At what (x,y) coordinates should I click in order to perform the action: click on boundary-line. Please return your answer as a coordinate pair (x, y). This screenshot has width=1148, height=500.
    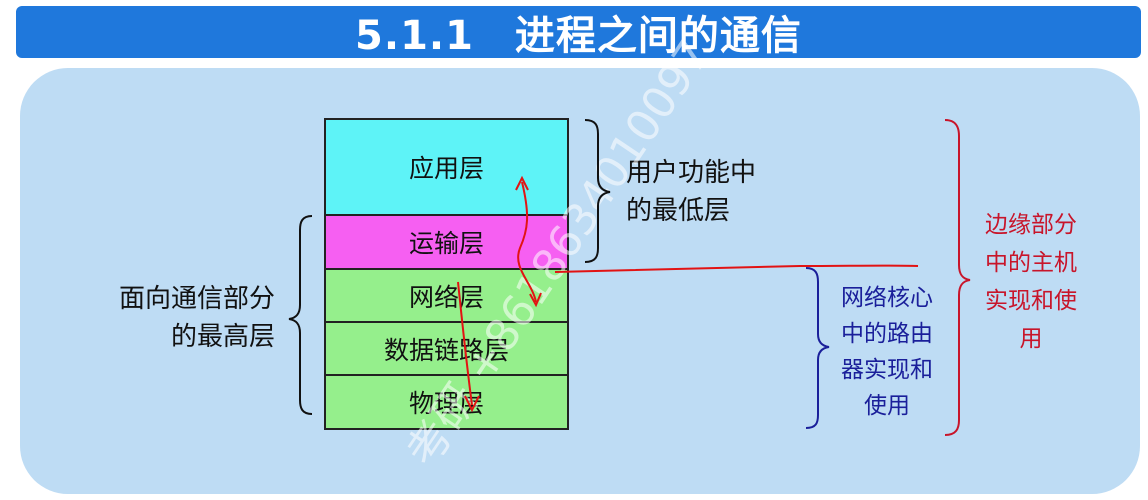
    Looking at the image, I should click on (736, 268).